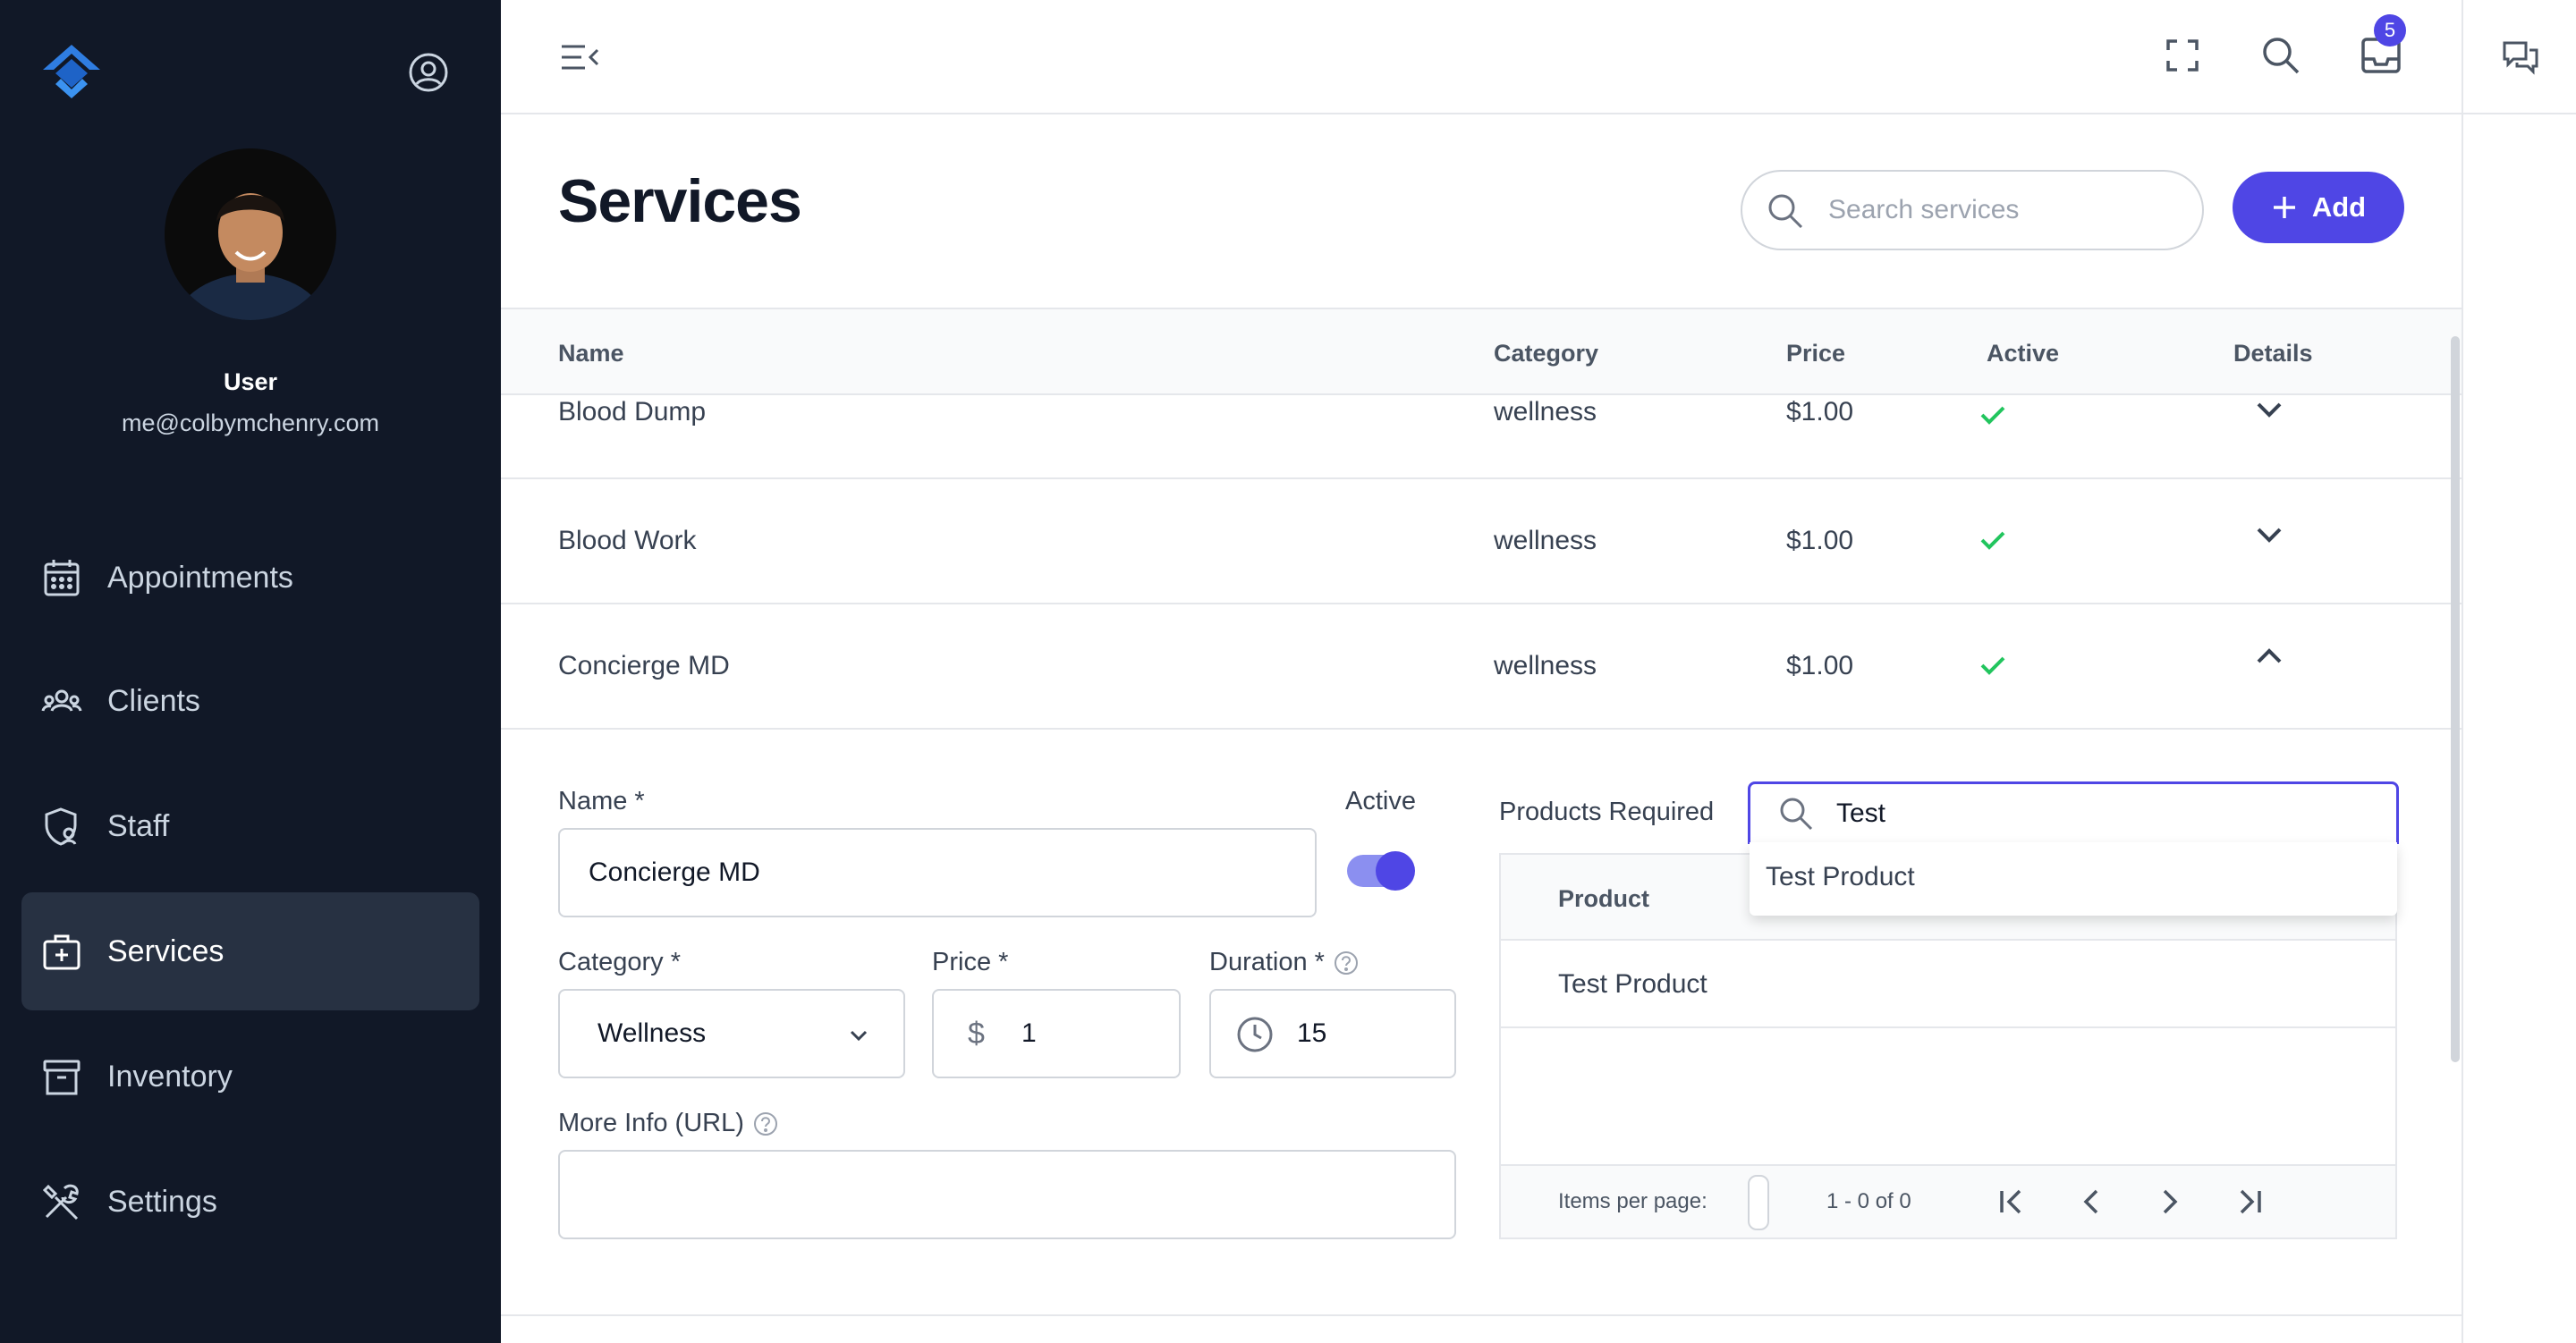 The height and width of the screenshot is (1343, 2576). What do you see at coordinates (1632, 1201) in the screenshot?
I see `items-per-page-label: Items per page:` at bounding box center [1632, 1201].